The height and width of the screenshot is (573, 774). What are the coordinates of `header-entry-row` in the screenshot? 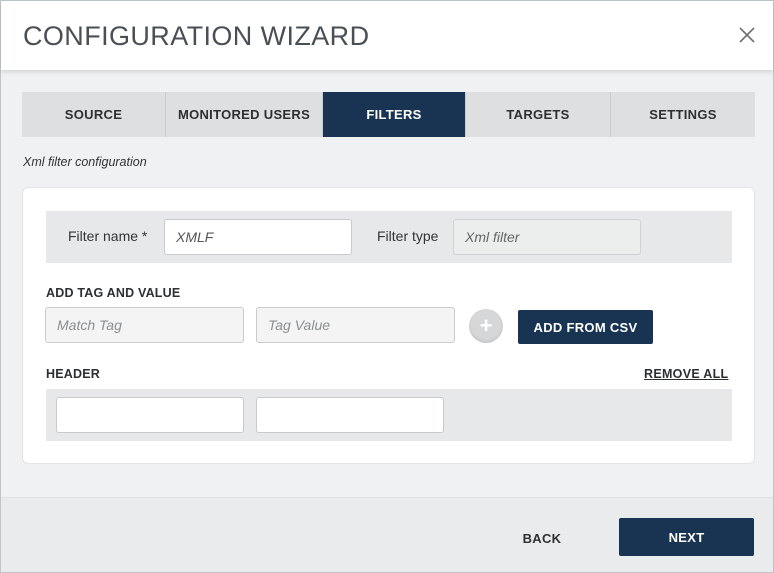 It's located at (389, 415).